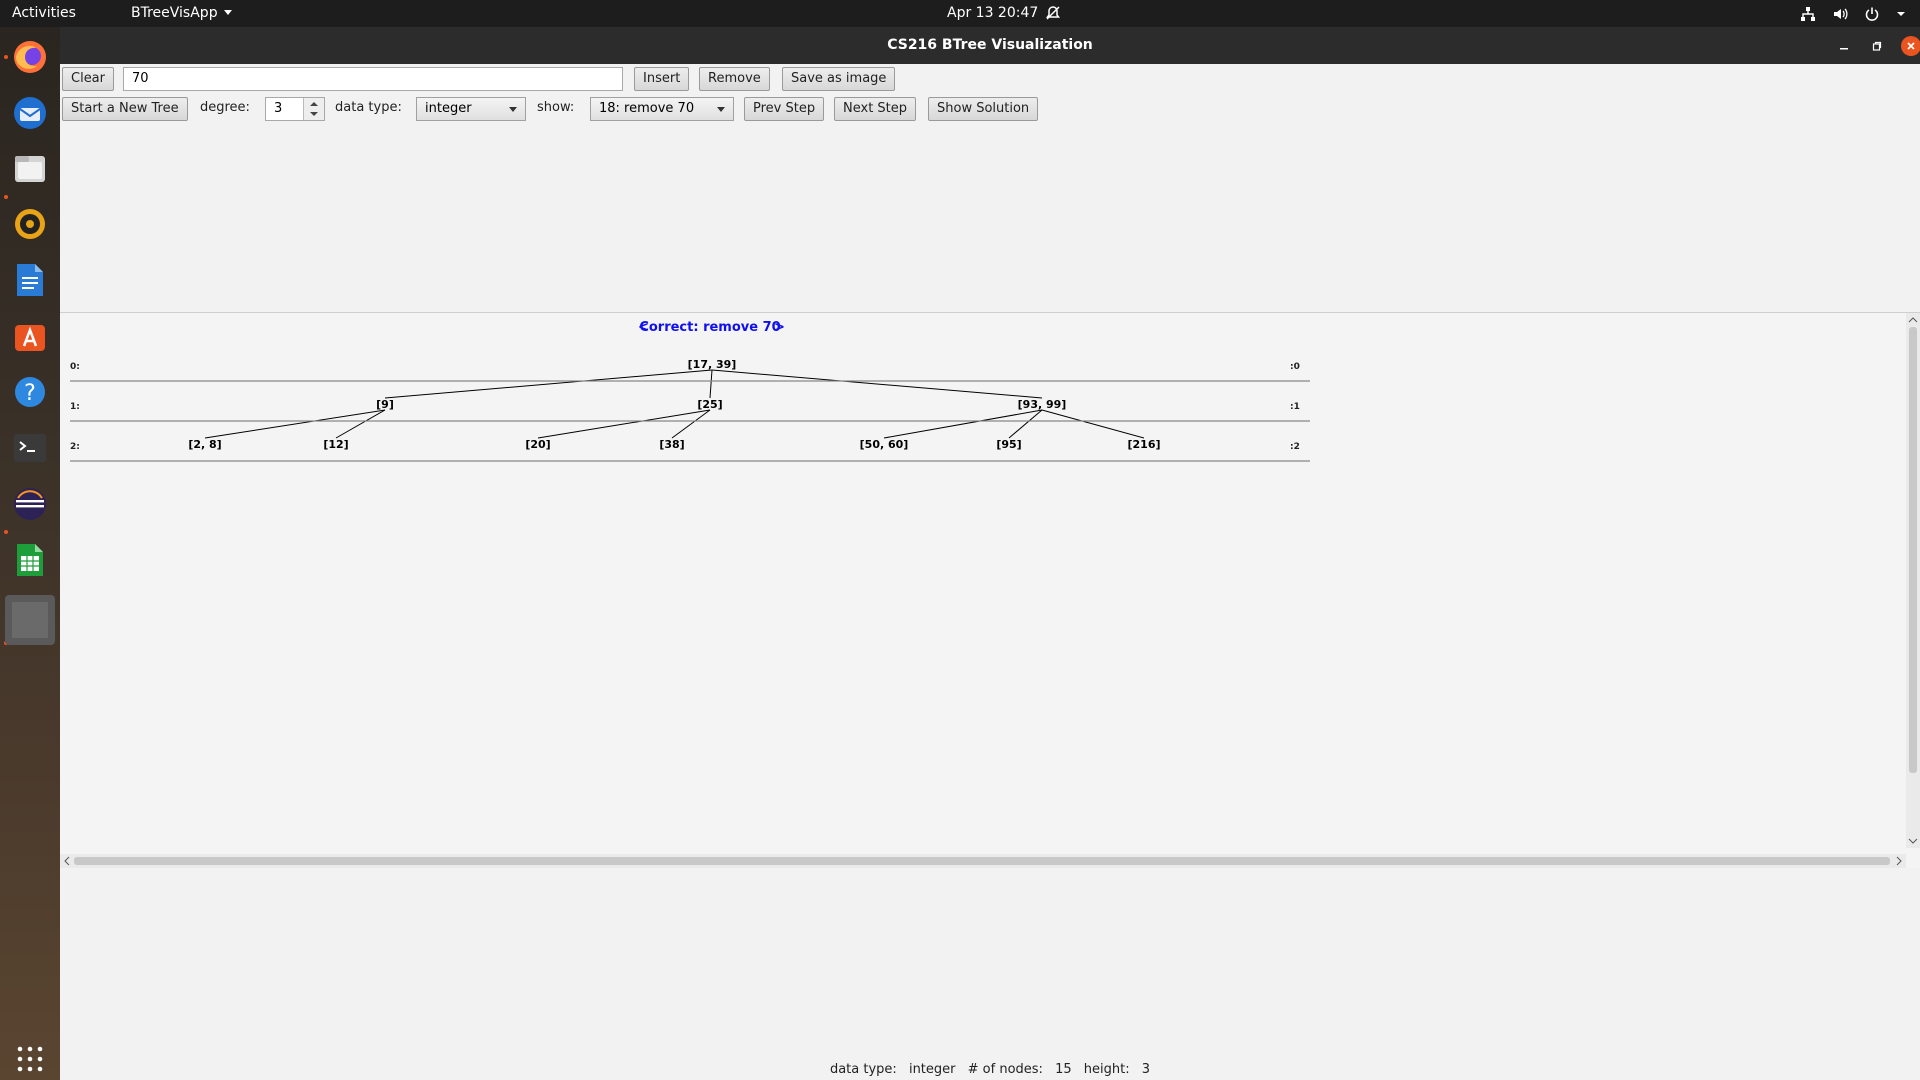  I want to click on system-top-bar: Activities BTreeVisApp Apr 13 20:47, so click(960, 13).